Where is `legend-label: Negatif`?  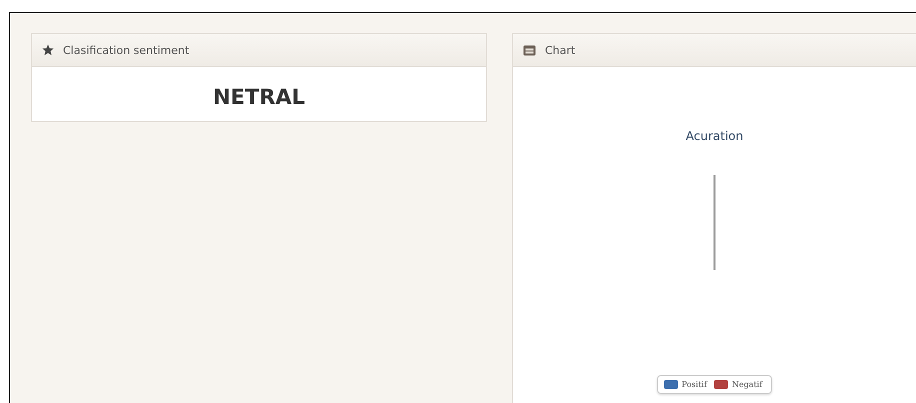 legend-label: Negatif is located at coordinates (747, 384).